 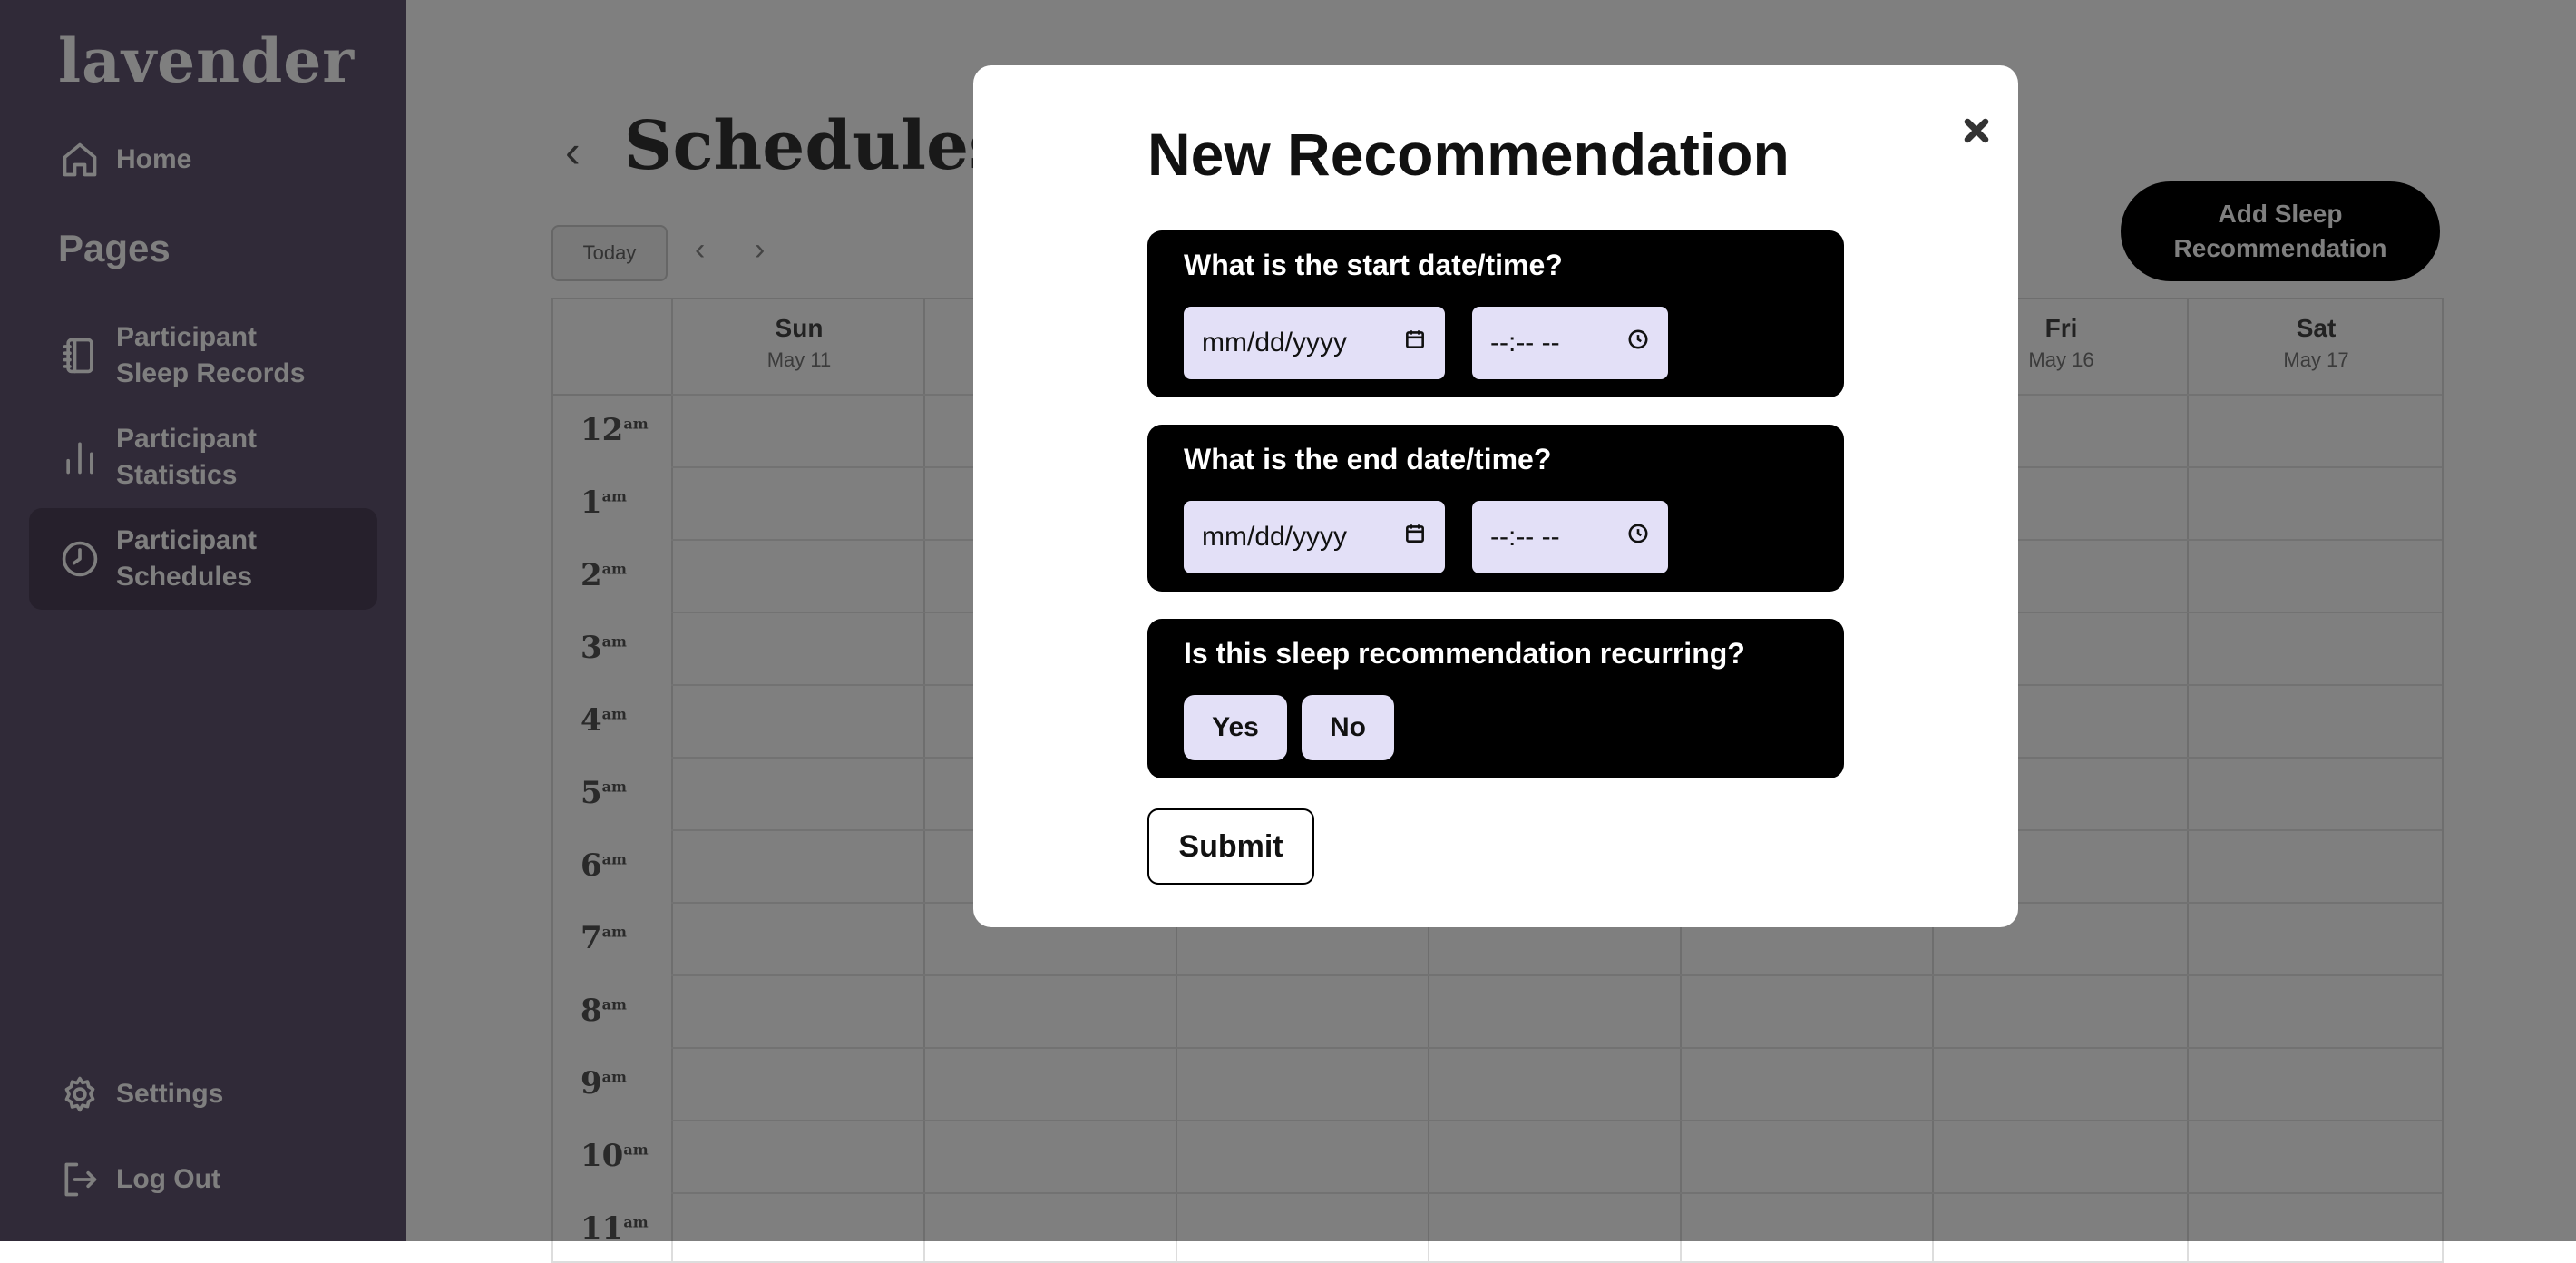 What do you see at coordinates (1468, 154) in the screenshot?
I see `modal-title: New Recommendation` at bounding box center [1468, 154].